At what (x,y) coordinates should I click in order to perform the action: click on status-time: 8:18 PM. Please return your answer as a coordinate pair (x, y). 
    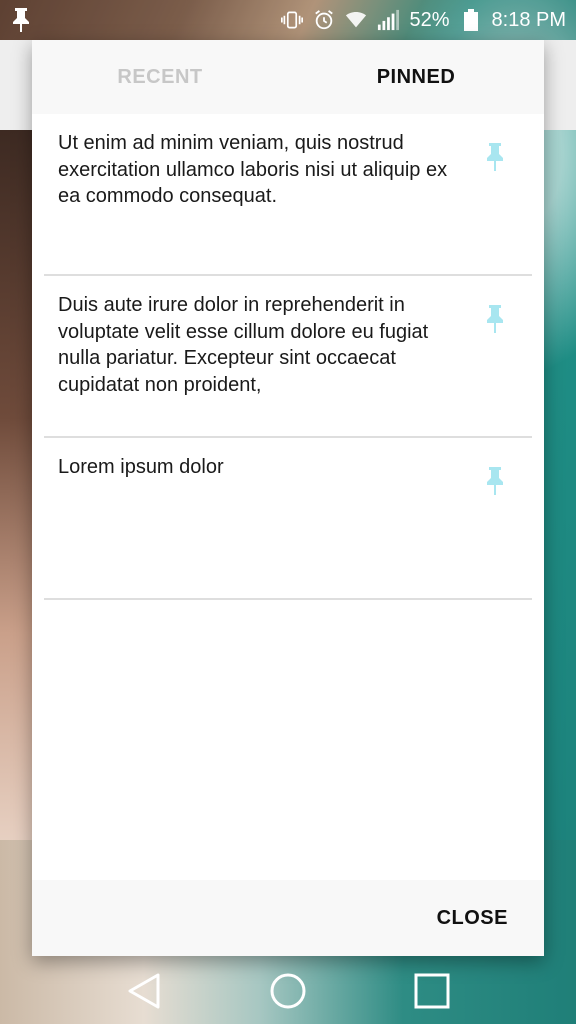
    Looking at the image, I should click on (528, 19).